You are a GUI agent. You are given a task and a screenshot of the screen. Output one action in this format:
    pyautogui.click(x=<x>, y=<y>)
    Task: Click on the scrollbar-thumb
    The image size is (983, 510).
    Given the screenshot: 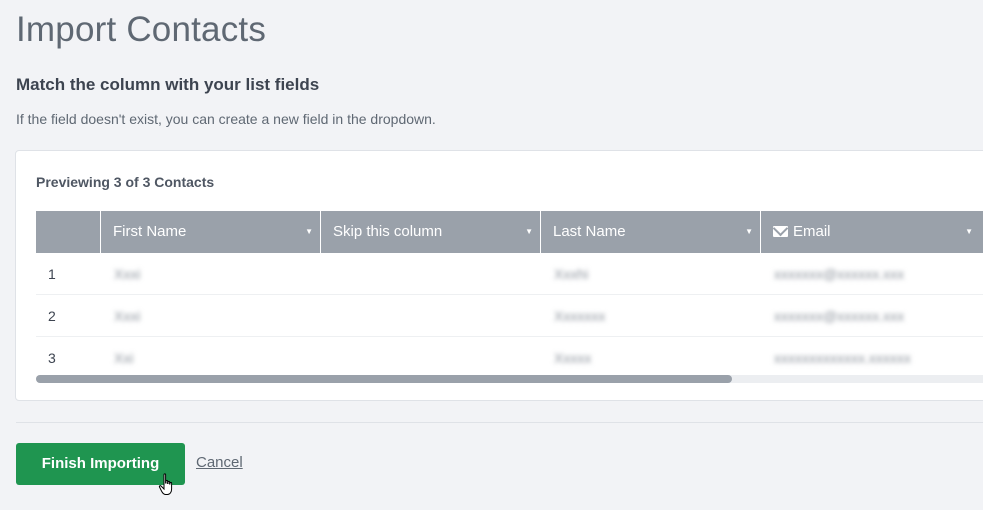 What is the action you would take?
    pyautogui.click(x=384, y=379)
    